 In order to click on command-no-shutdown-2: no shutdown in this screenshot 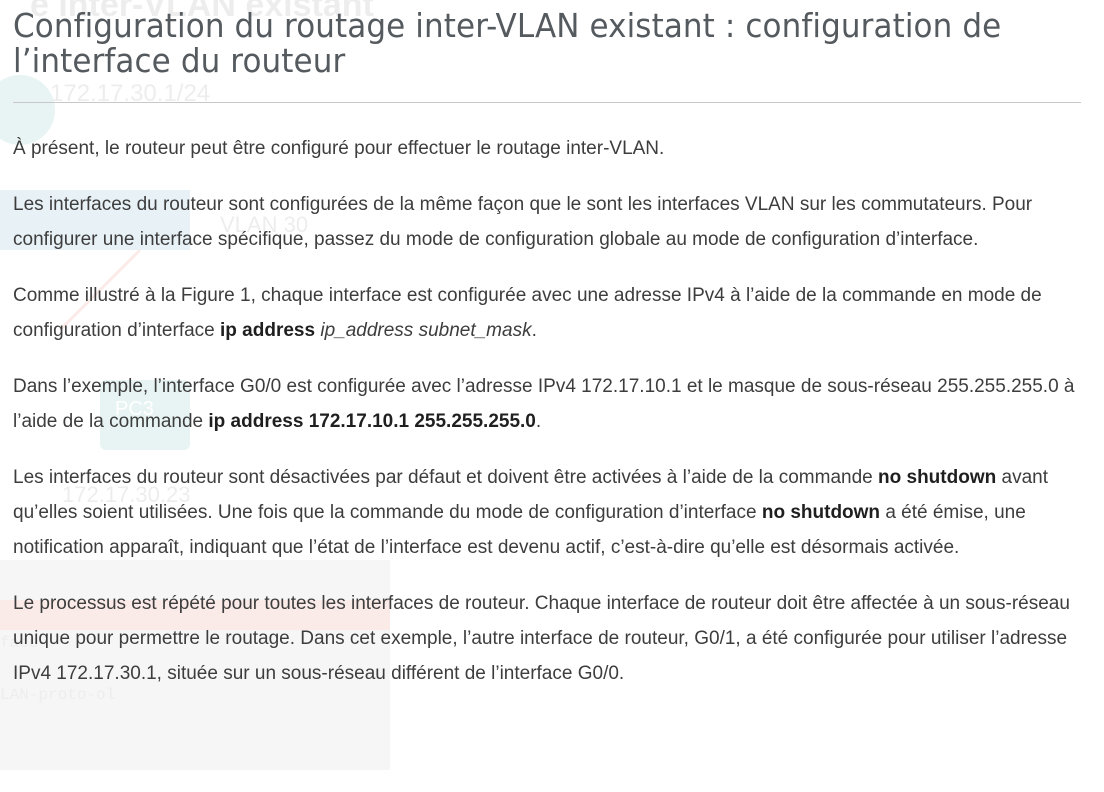, I will do `click(821, 512)`.